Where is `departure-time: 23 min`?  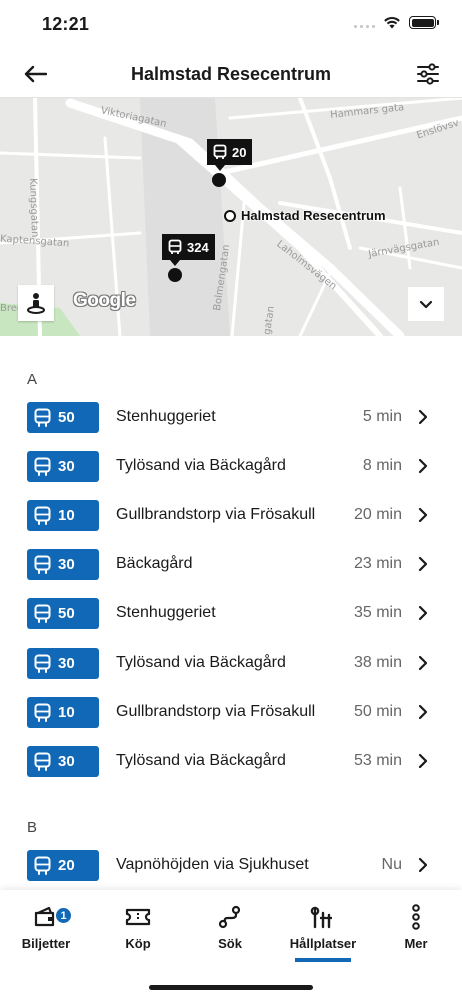 departure-time: 23 min is located at coordinates (377, 563).